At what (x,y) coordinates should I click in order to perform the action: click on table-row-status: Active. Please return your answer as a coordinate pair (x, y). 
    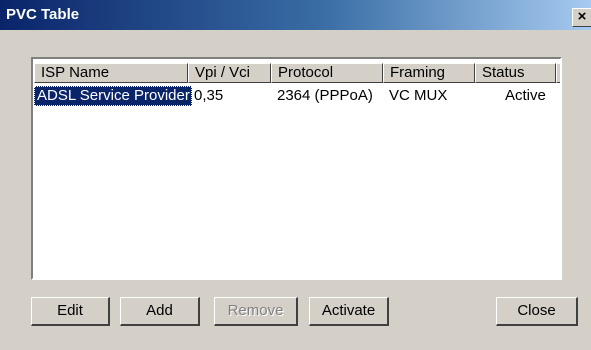
    Looking at the image, I should click on (522, 96).